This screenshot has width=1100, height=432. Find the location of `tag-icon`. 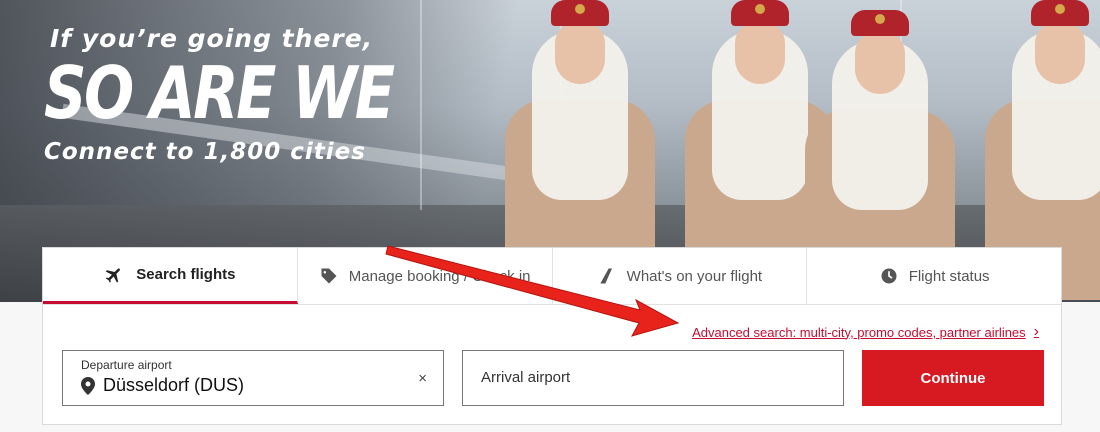

tag-icon is located at coordinates (329, 276).